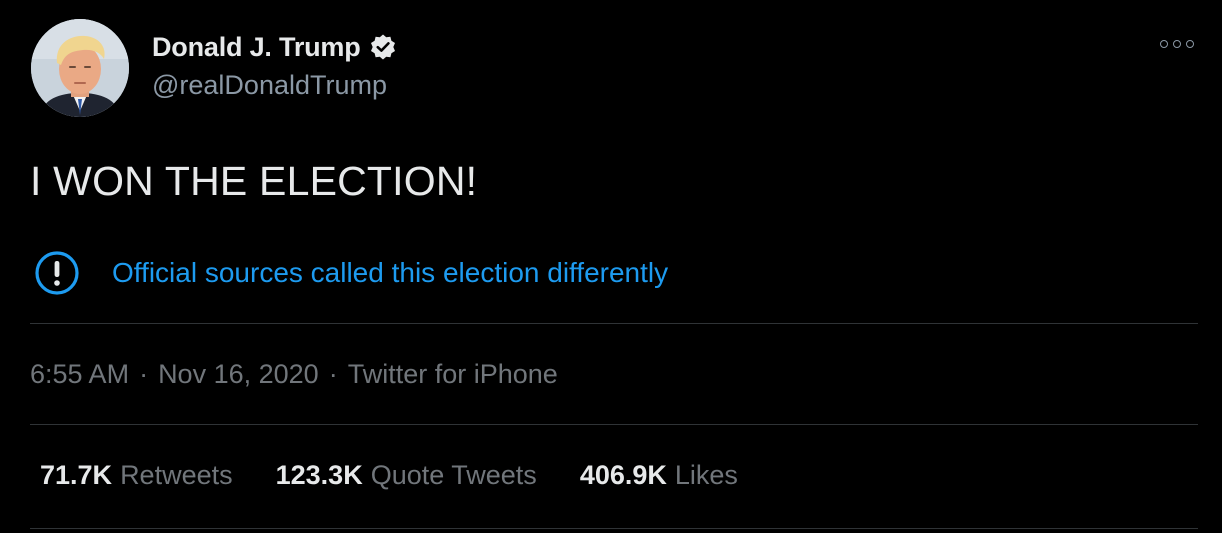 Image resolution: width=1222 pixels, height=533 pixels. What do you see at coordinates (176, 475) in the screenshot?
I see `retweets-label: Retweets` at bounding box center [176, 475].